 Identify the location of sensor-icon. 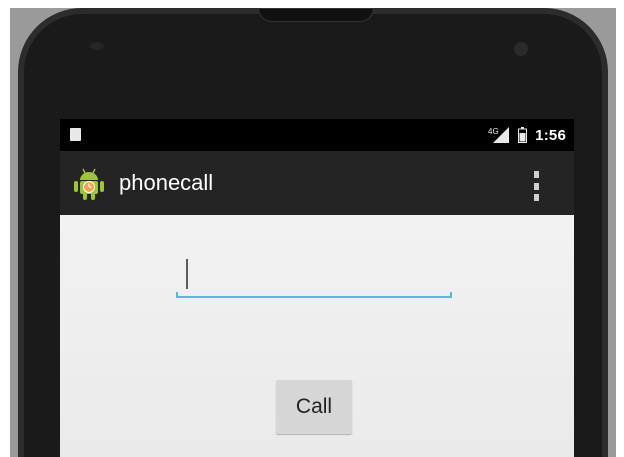
(97, 46).